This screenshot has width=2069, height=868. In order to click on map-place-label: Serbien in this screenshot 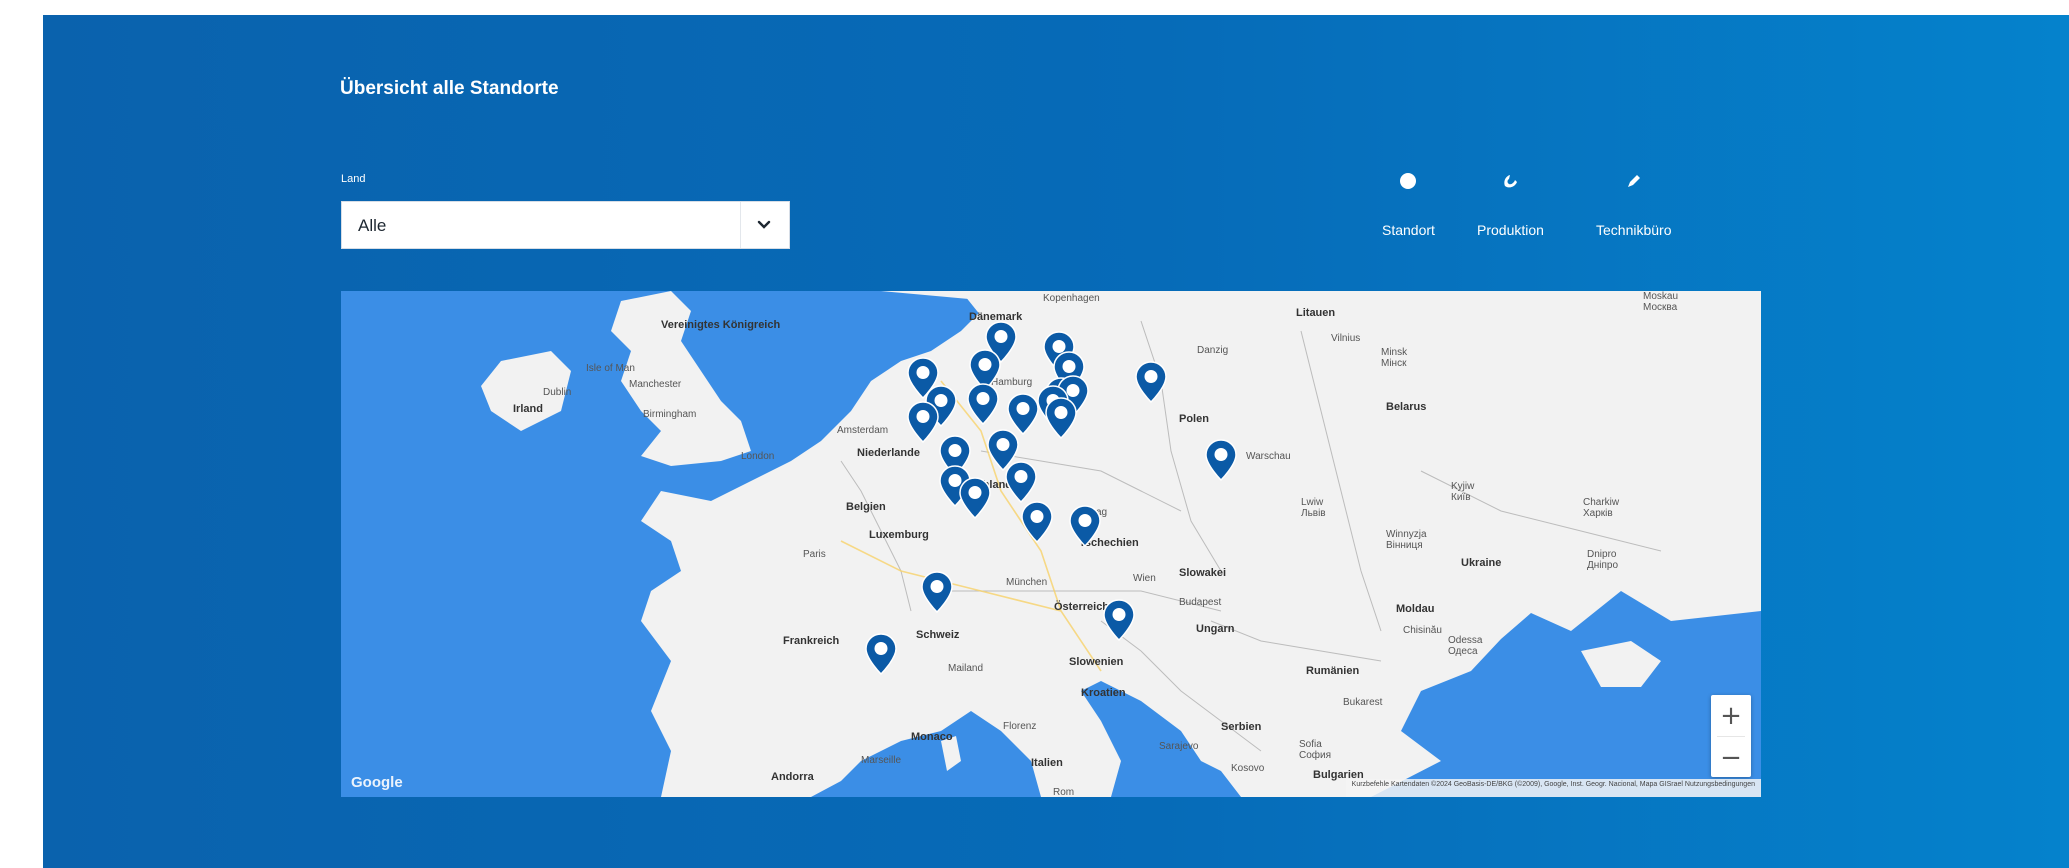, I will do `click(1241, 727)`.